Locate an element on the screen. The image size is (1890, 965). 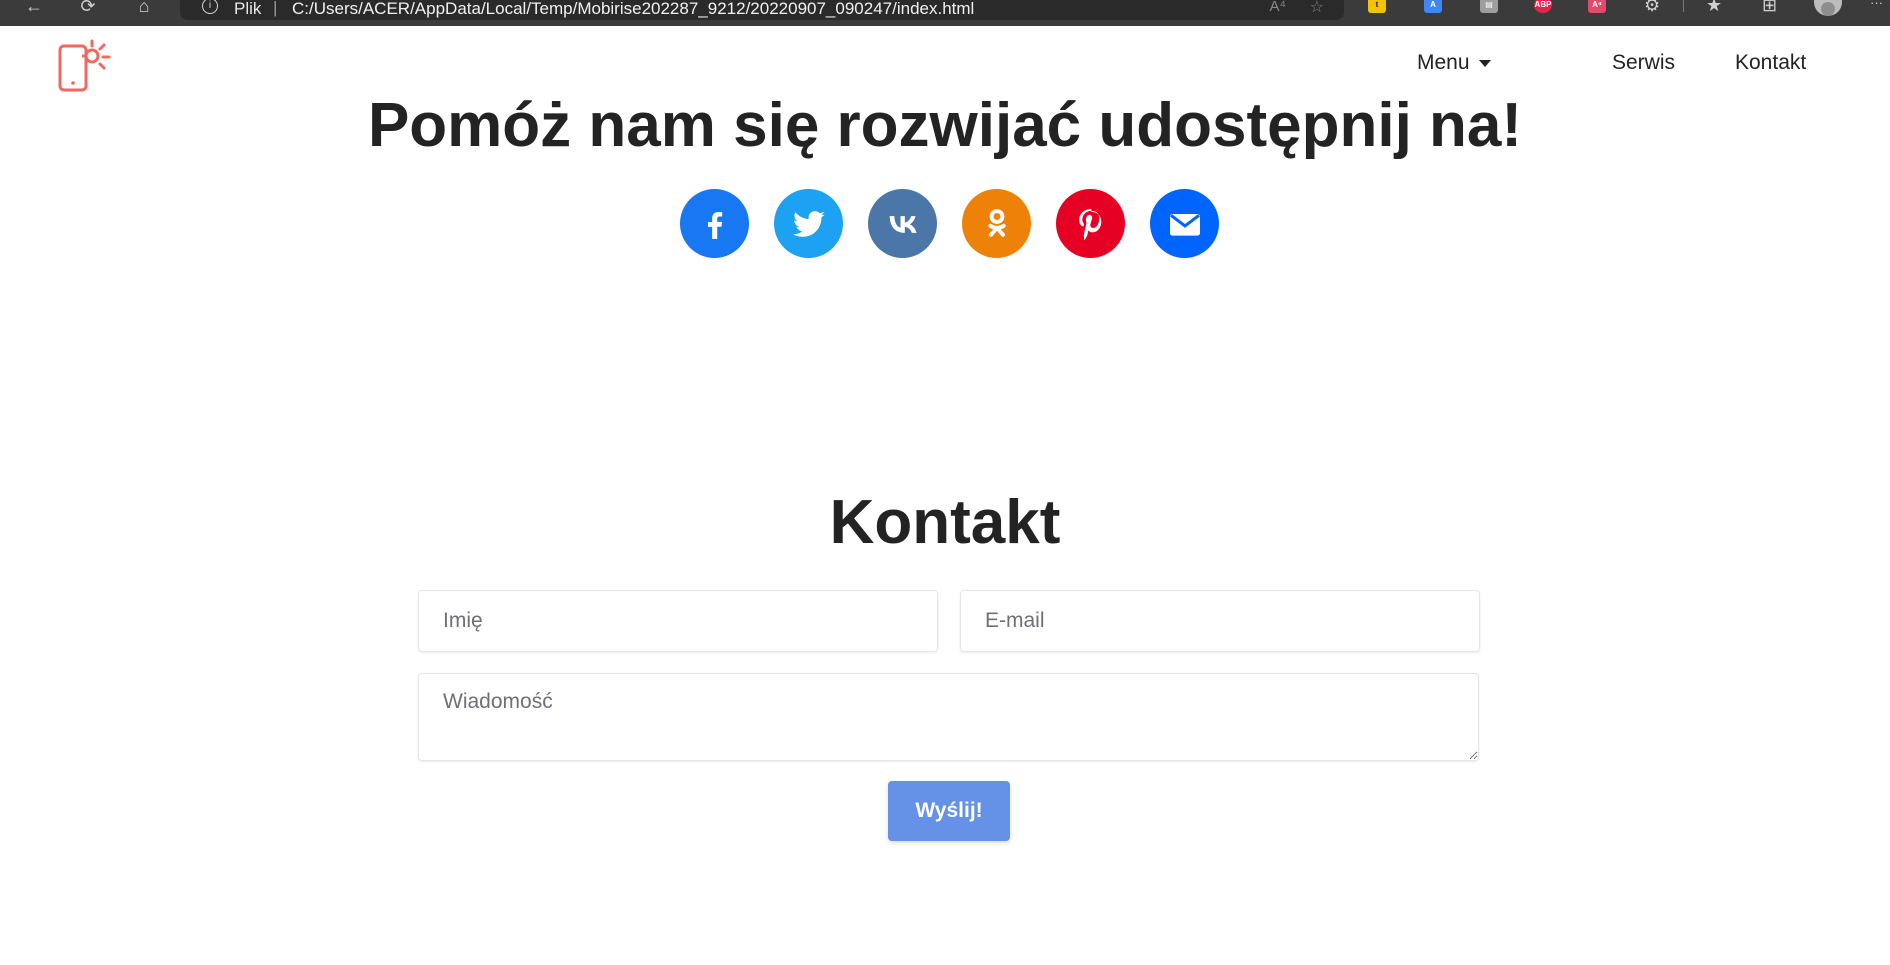
share-heading: Pomóż nam się rozwijać udostępnij na! is located at coordinates (945, 125).